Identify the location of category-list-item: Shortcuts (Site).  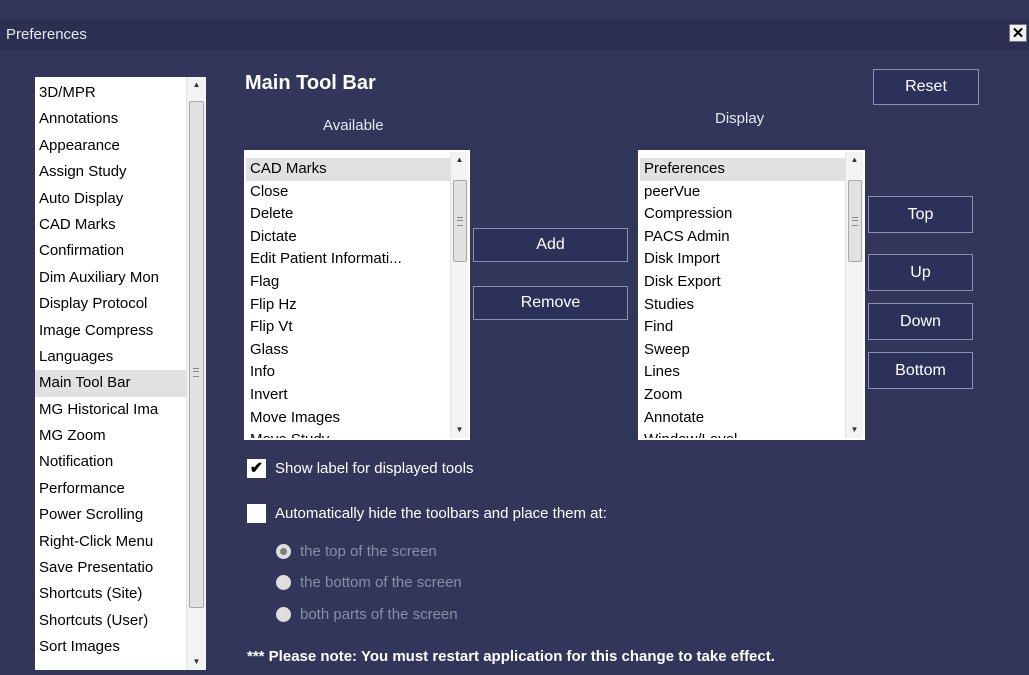
(110, 594).